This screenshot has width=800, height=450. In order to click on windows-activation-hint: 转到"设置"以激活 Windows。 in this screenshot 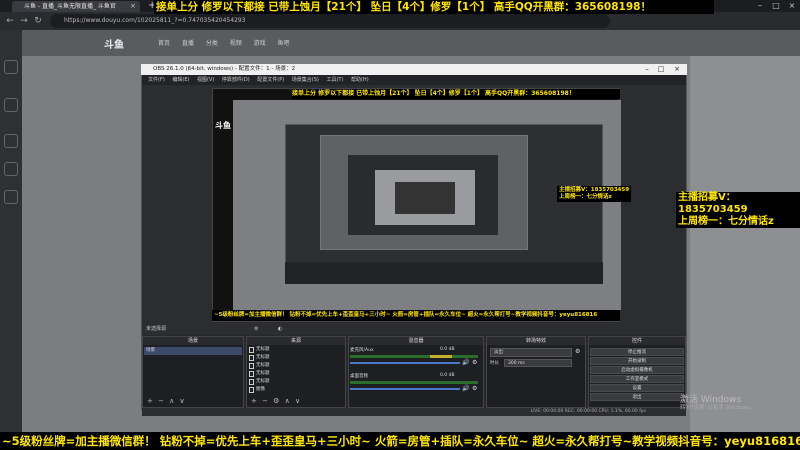, I will do `click(718, 408)`.